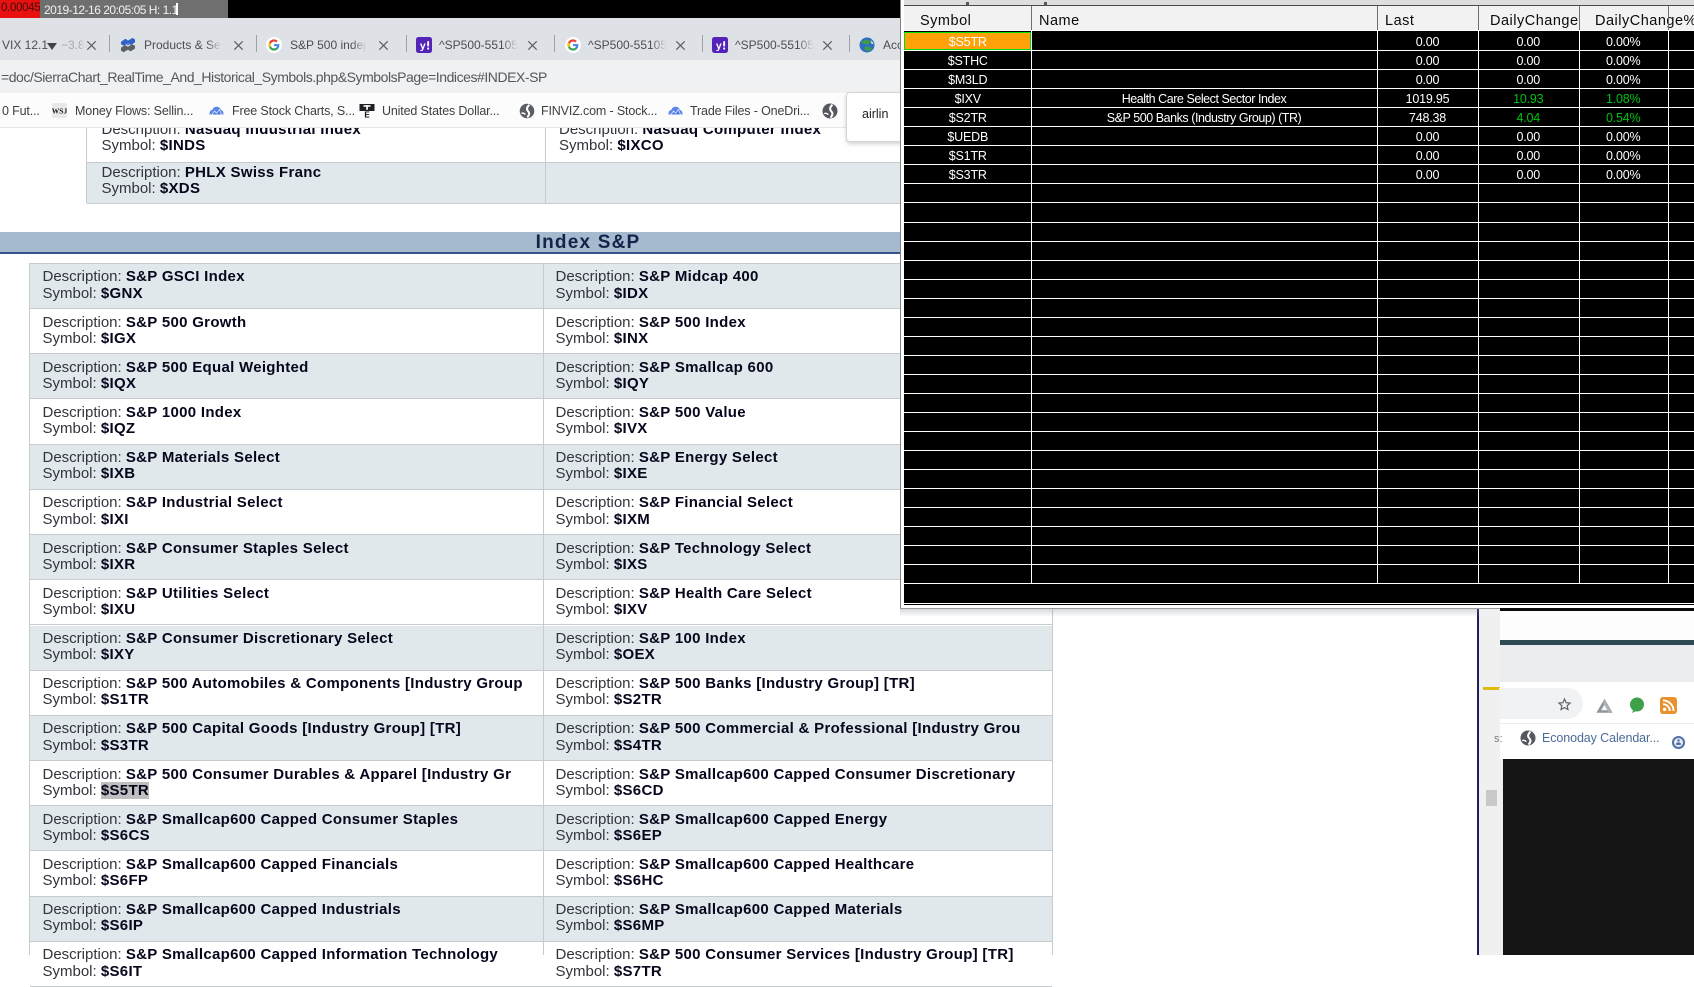  Describe the element at coordinates (59, 111) in the screenshot. I see `svg-text: WSJ` at that location.